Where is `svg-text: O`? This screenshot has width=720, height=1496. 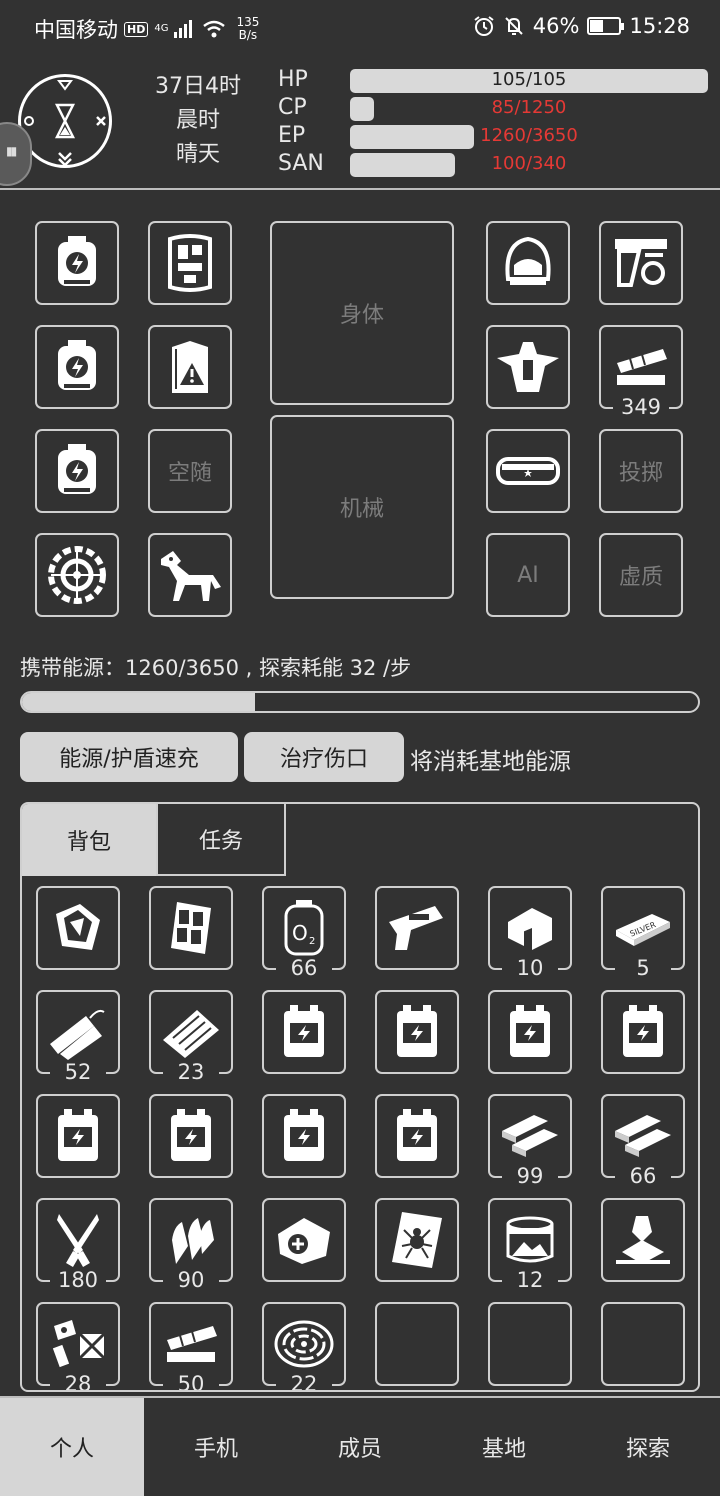
svg-text: O is located at coordinates (300, 933).